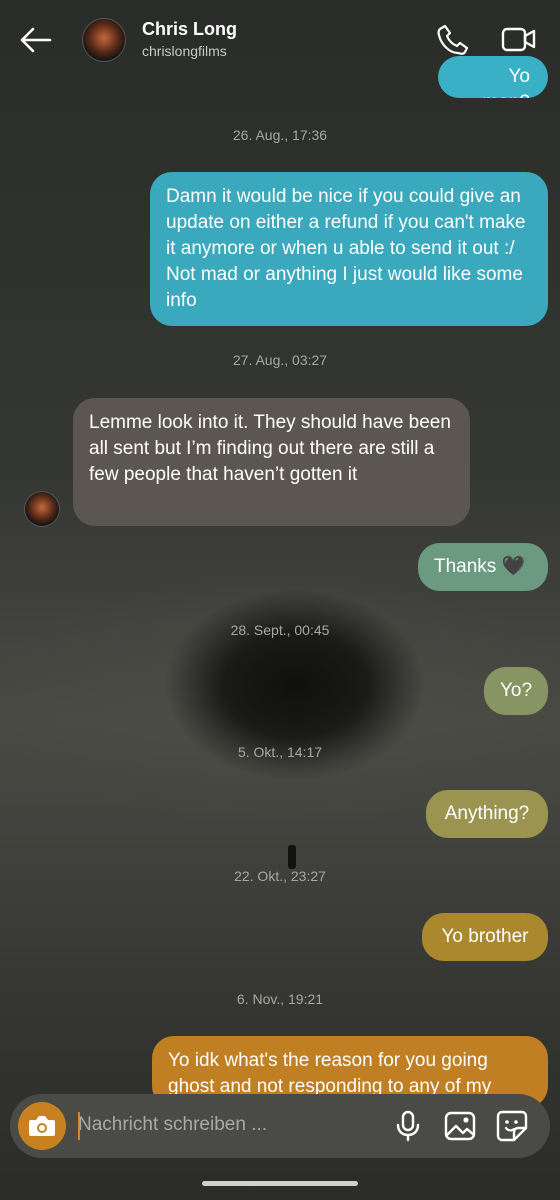 The width and height of the screenshot is (560, 1200). What do you see at coordinates (280, 630) in the screenshot?
I see `message-timestamp: 28. Sept., 00:45` at bounding box center [280, 630].